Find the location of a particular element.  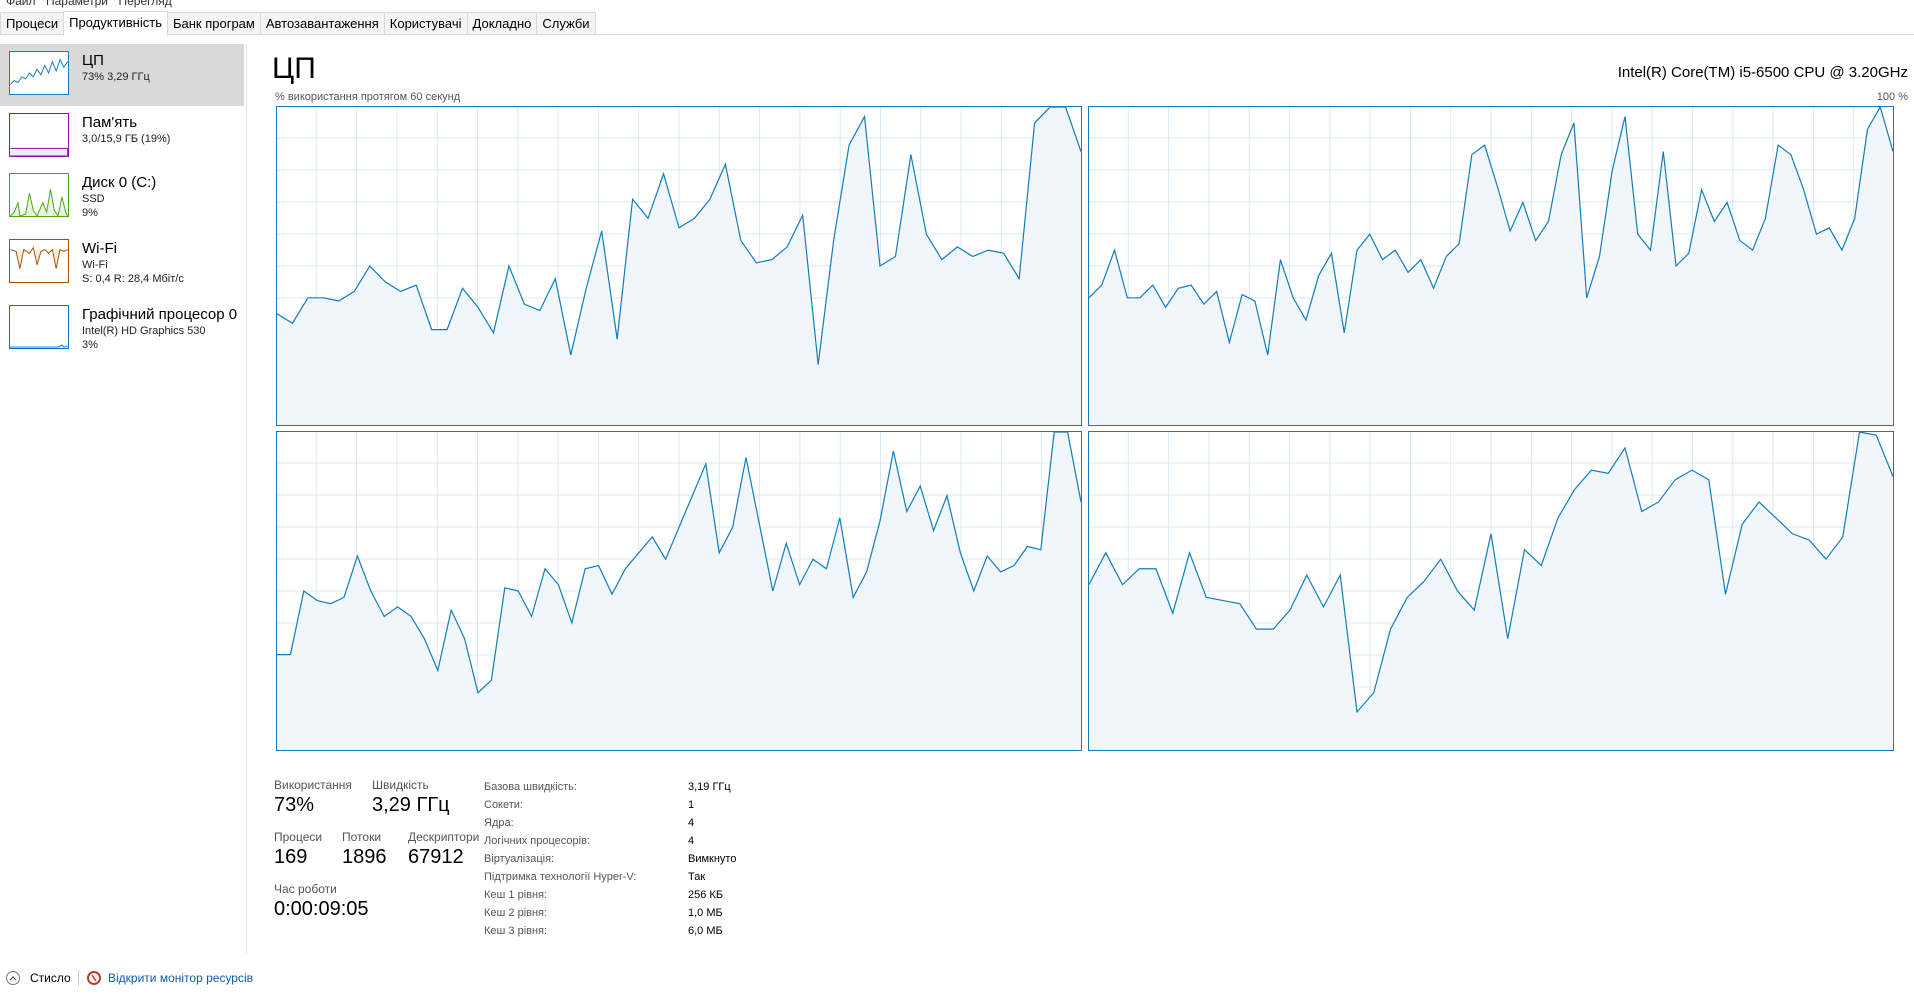

fewer-details-link: Стисло is located at coordinates (50, 978).